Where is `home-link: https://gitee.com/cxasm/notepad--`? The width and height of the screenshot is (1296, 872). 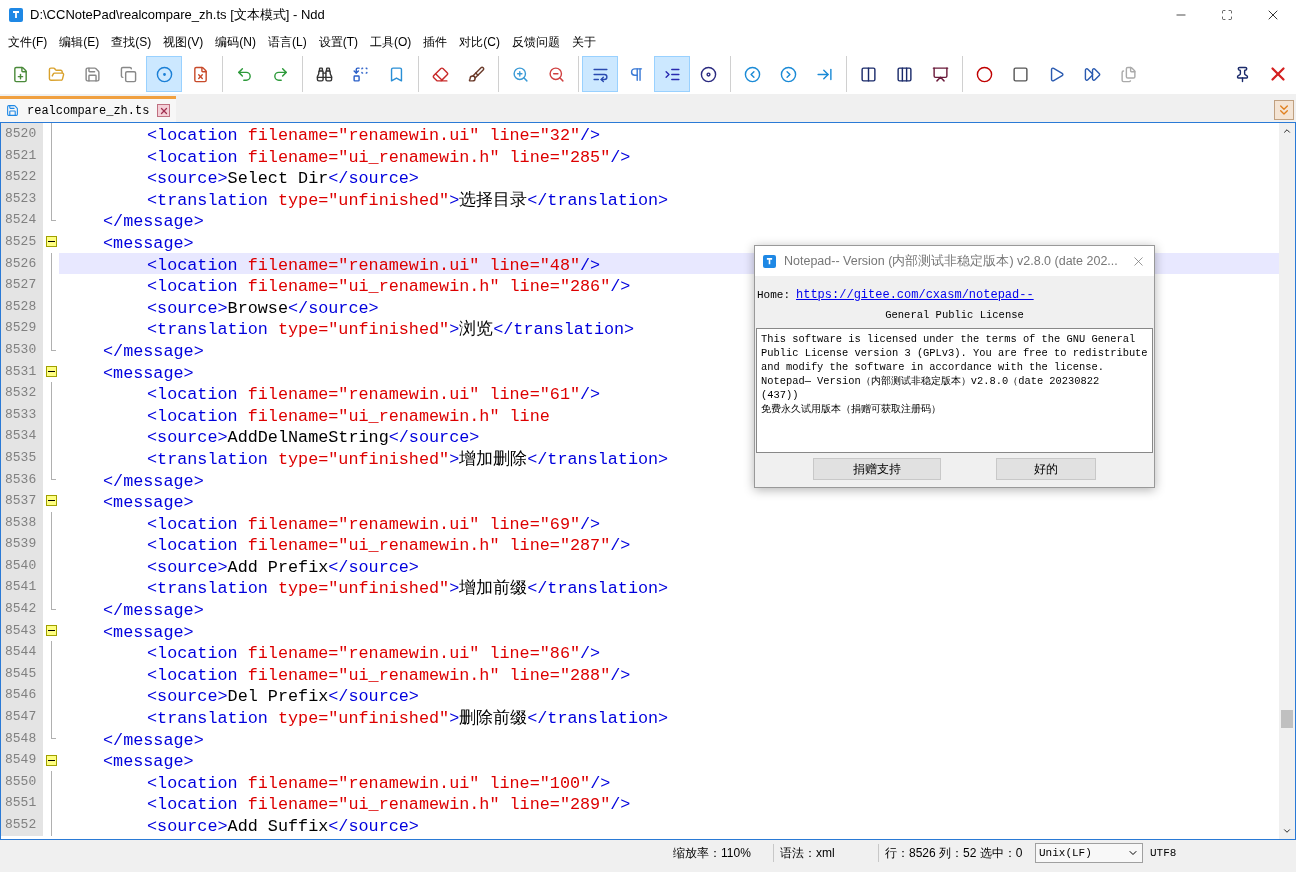
home-link: https://gitee.com/cxasm/notepad-- is located at coordinates (915, 295).